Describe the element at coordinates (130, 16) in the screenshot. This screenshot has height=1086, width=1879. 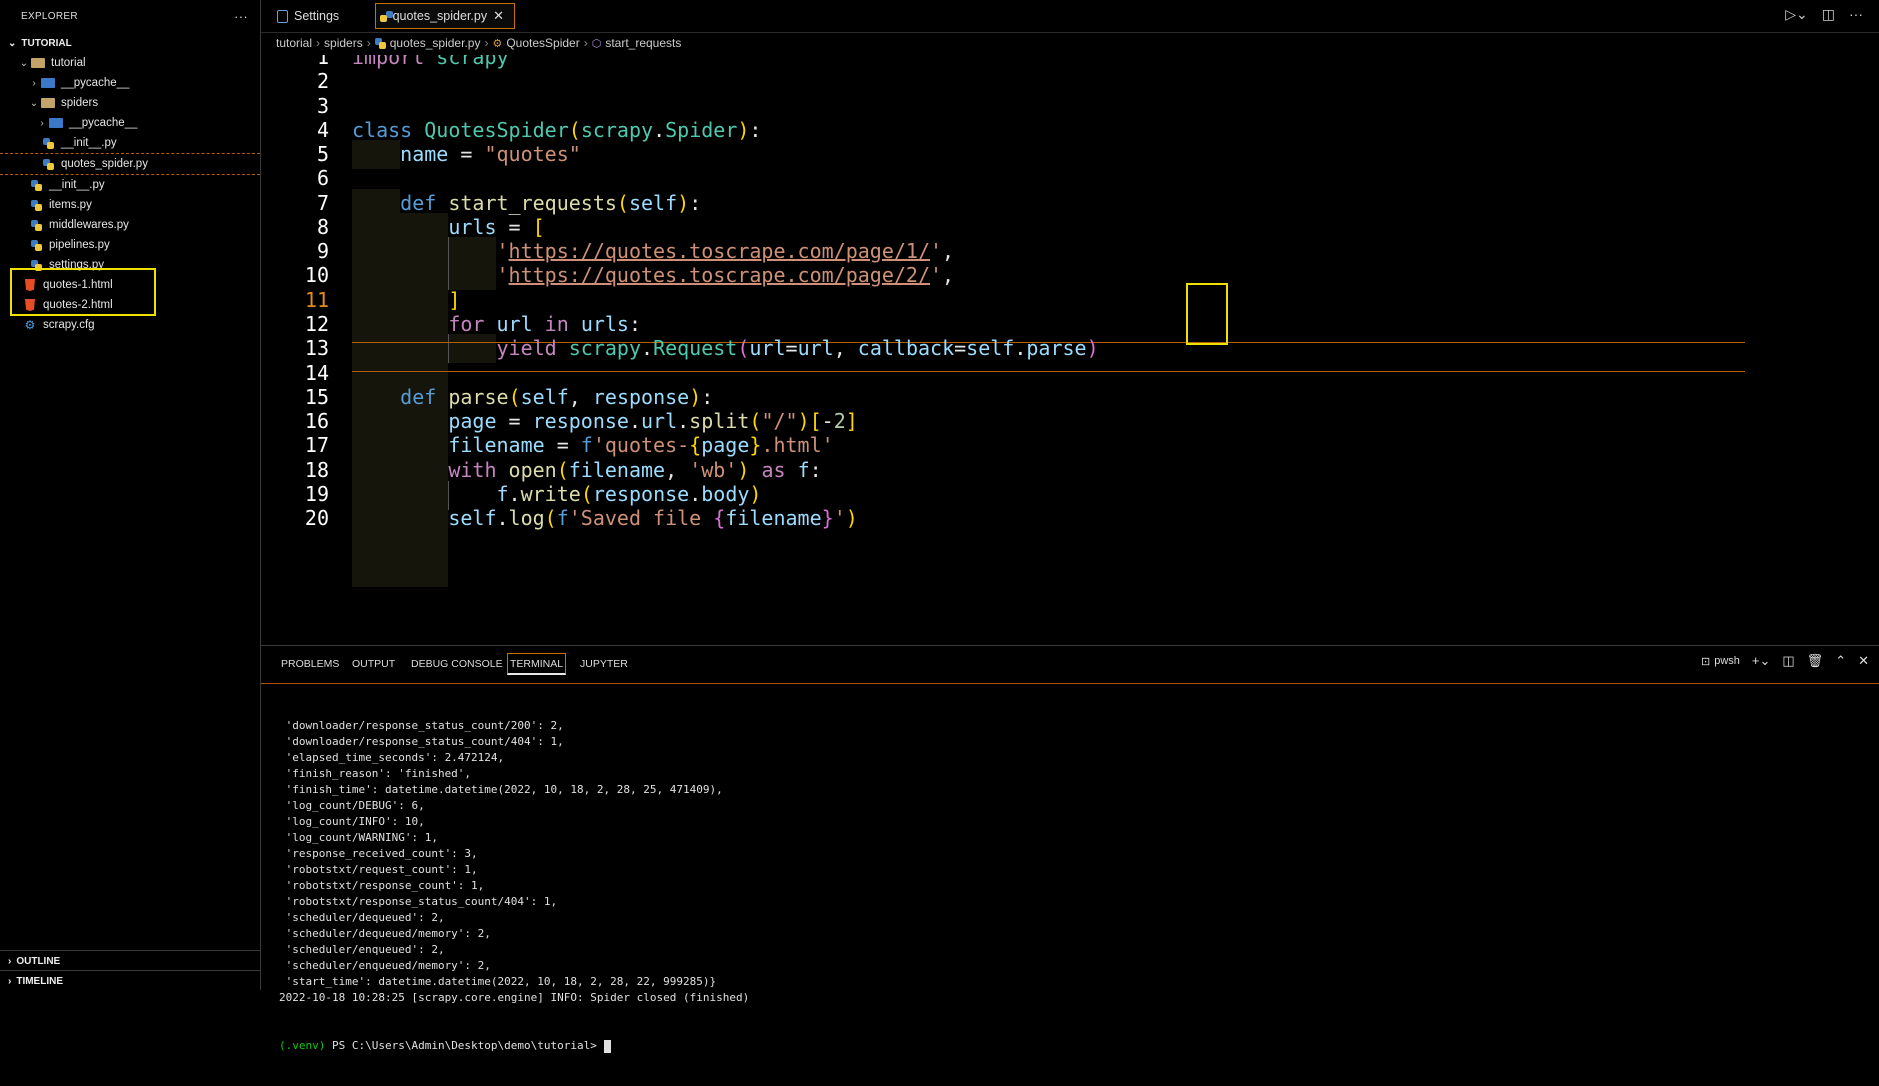
I see `explorer-header: EXPLORER ···` at that location.